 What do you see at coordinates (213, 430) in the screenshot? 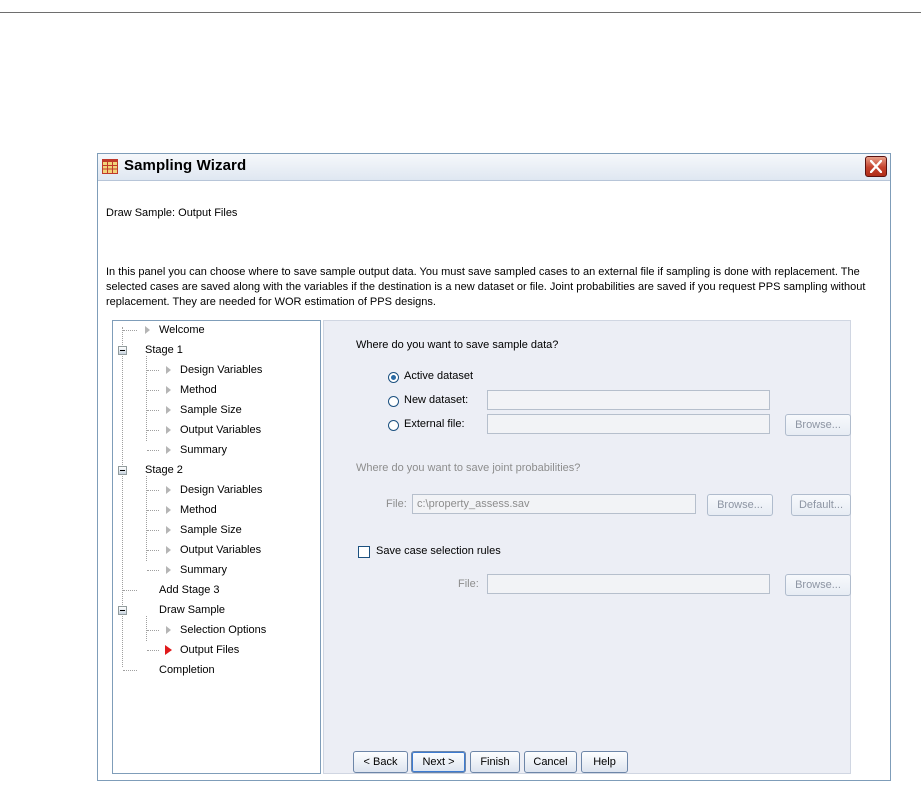
I see `tree-item-stage1-output-variables: Output Variables` at bounding box center [213, 430].